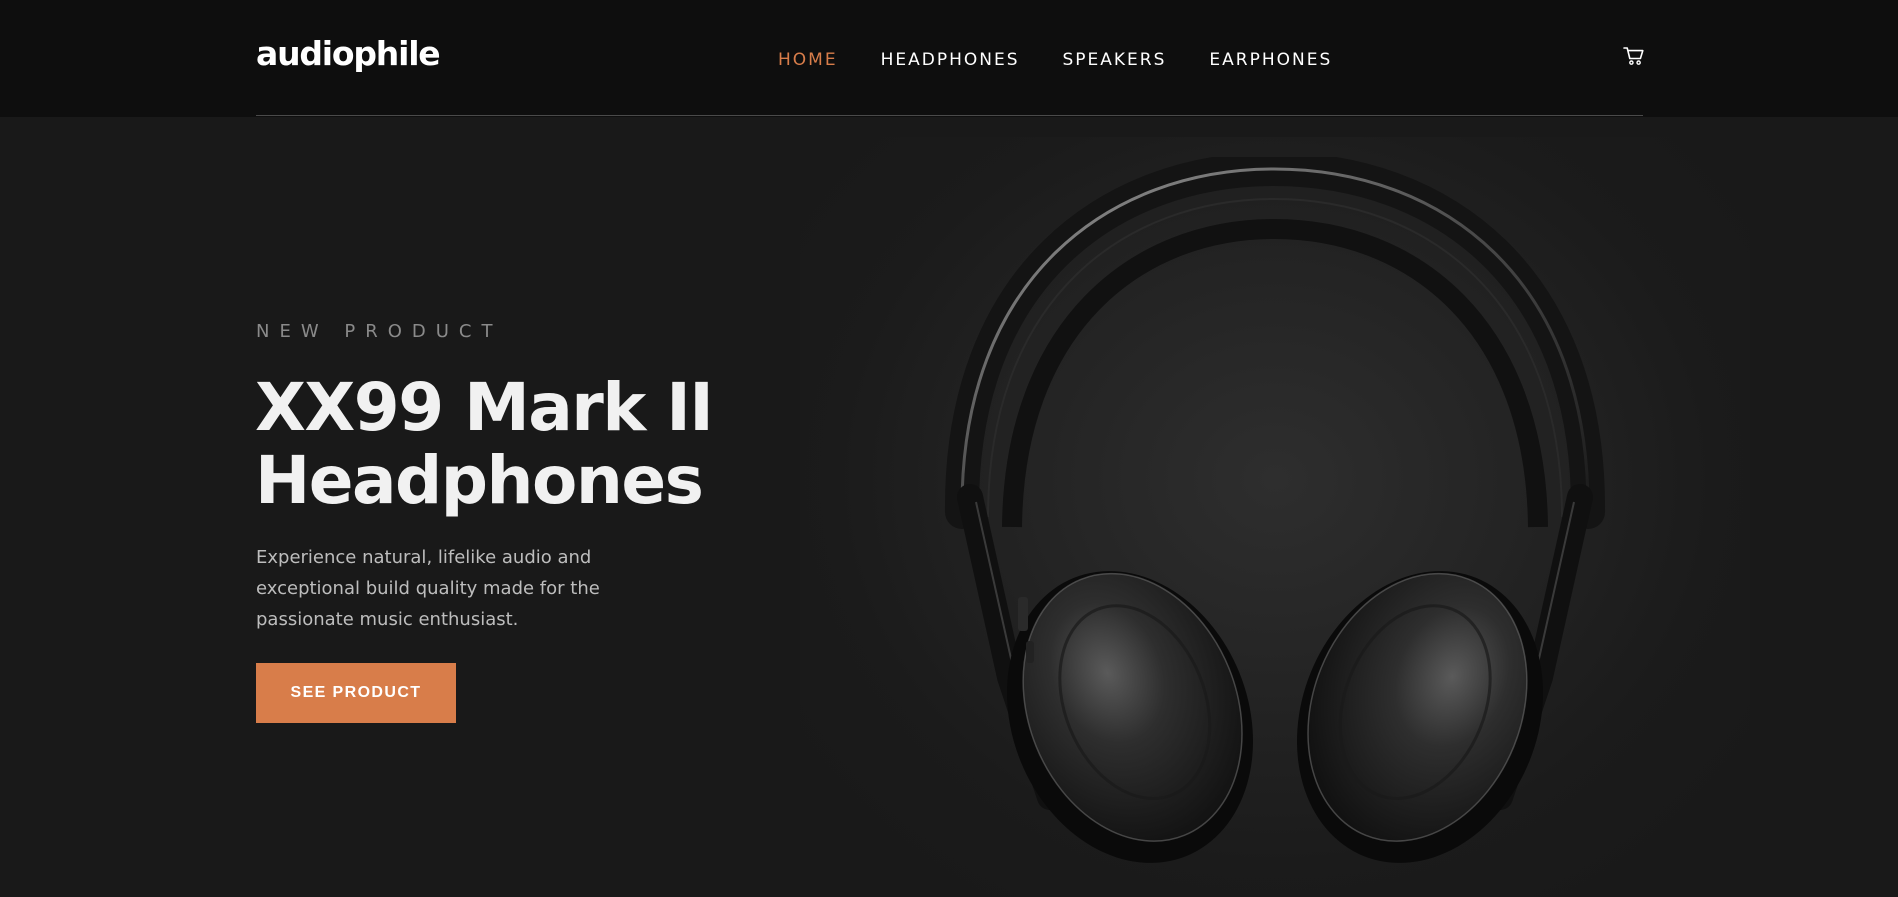 This screenshot has height=897, width=1898. I want to click on nav-link-speakers: SPEAKERS, so click(1115, 60).